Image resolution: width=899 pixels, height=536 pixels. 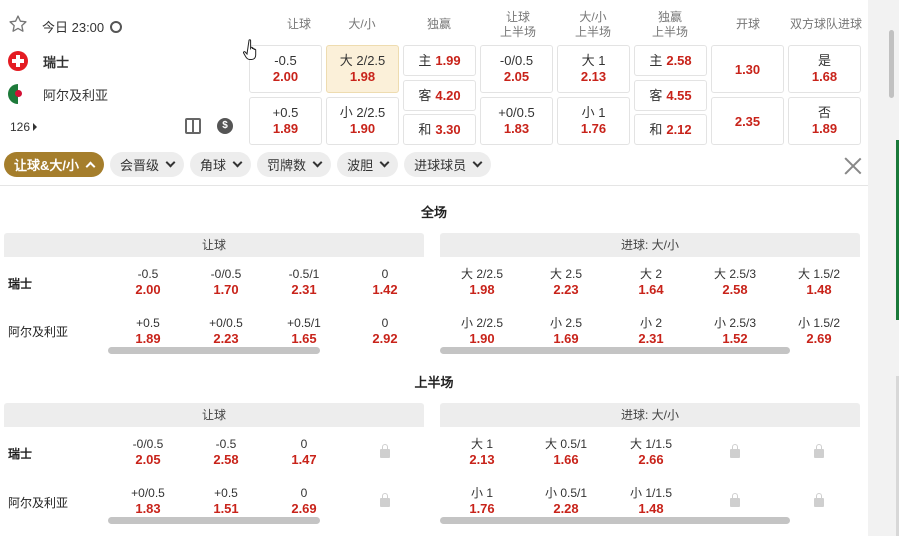 What do you see at coordinates (669, 32) in the screenshot?
I see `col-head-text: 上半场` at bounding box center [669, 32].